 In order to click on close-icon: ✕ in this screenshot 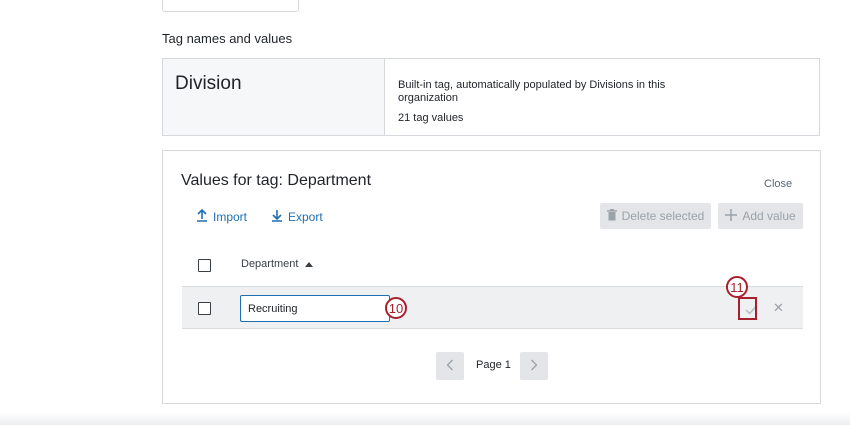, I will do `click(778, 308)`.